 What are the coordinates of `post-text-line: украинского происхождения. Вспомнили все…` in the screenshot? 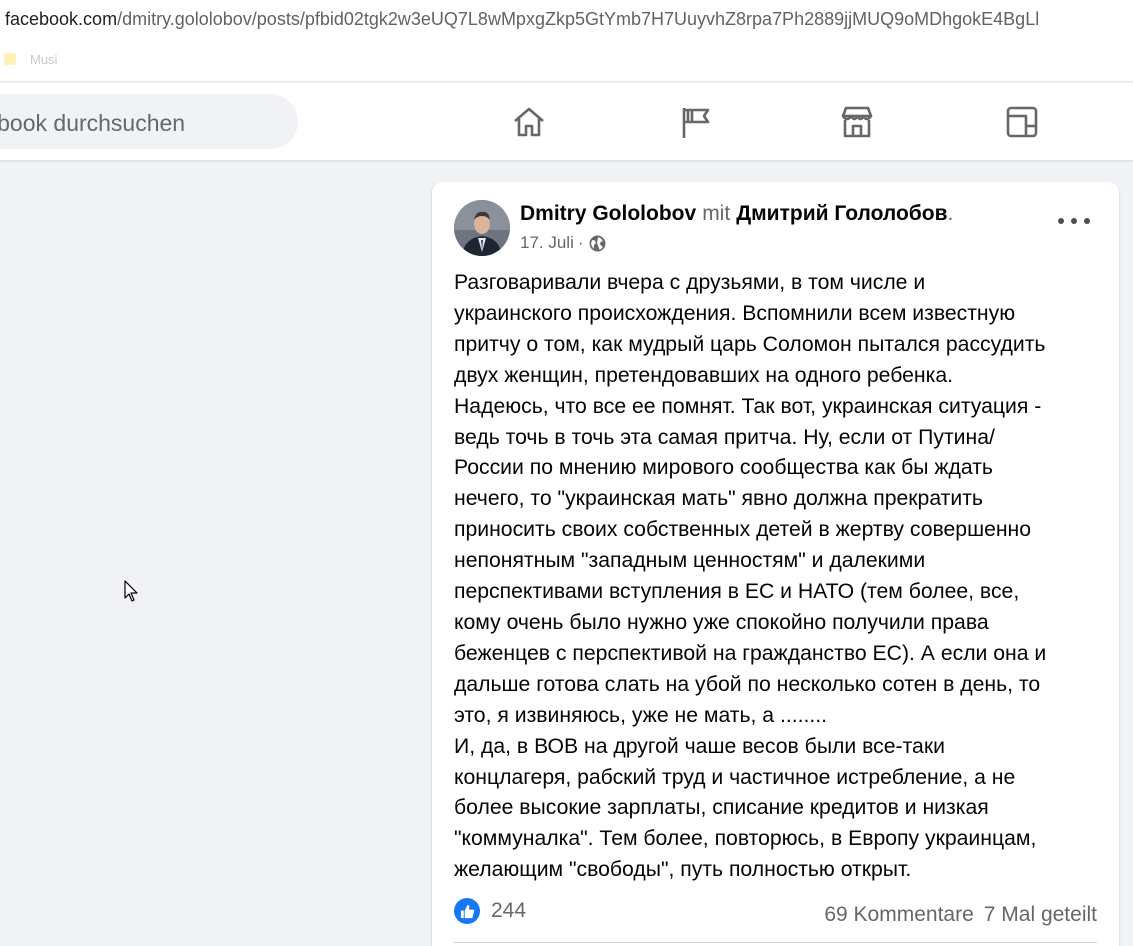 It's located at (735, 313).